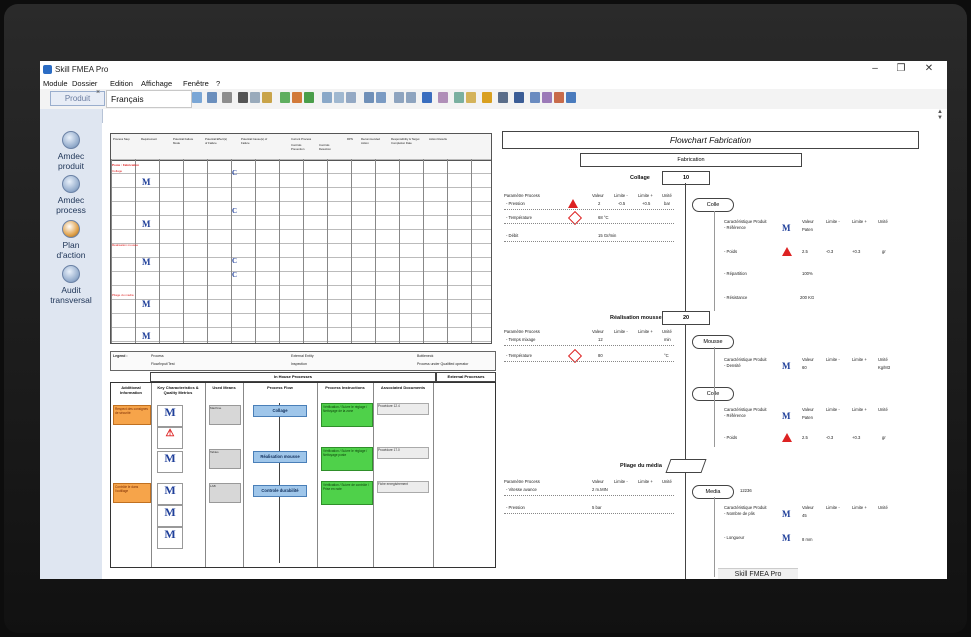 This screenshot has width=971, height=637. Describe the element at coordinates (55, 83) in the screenshot. I see `menu-module: Module` at that location.